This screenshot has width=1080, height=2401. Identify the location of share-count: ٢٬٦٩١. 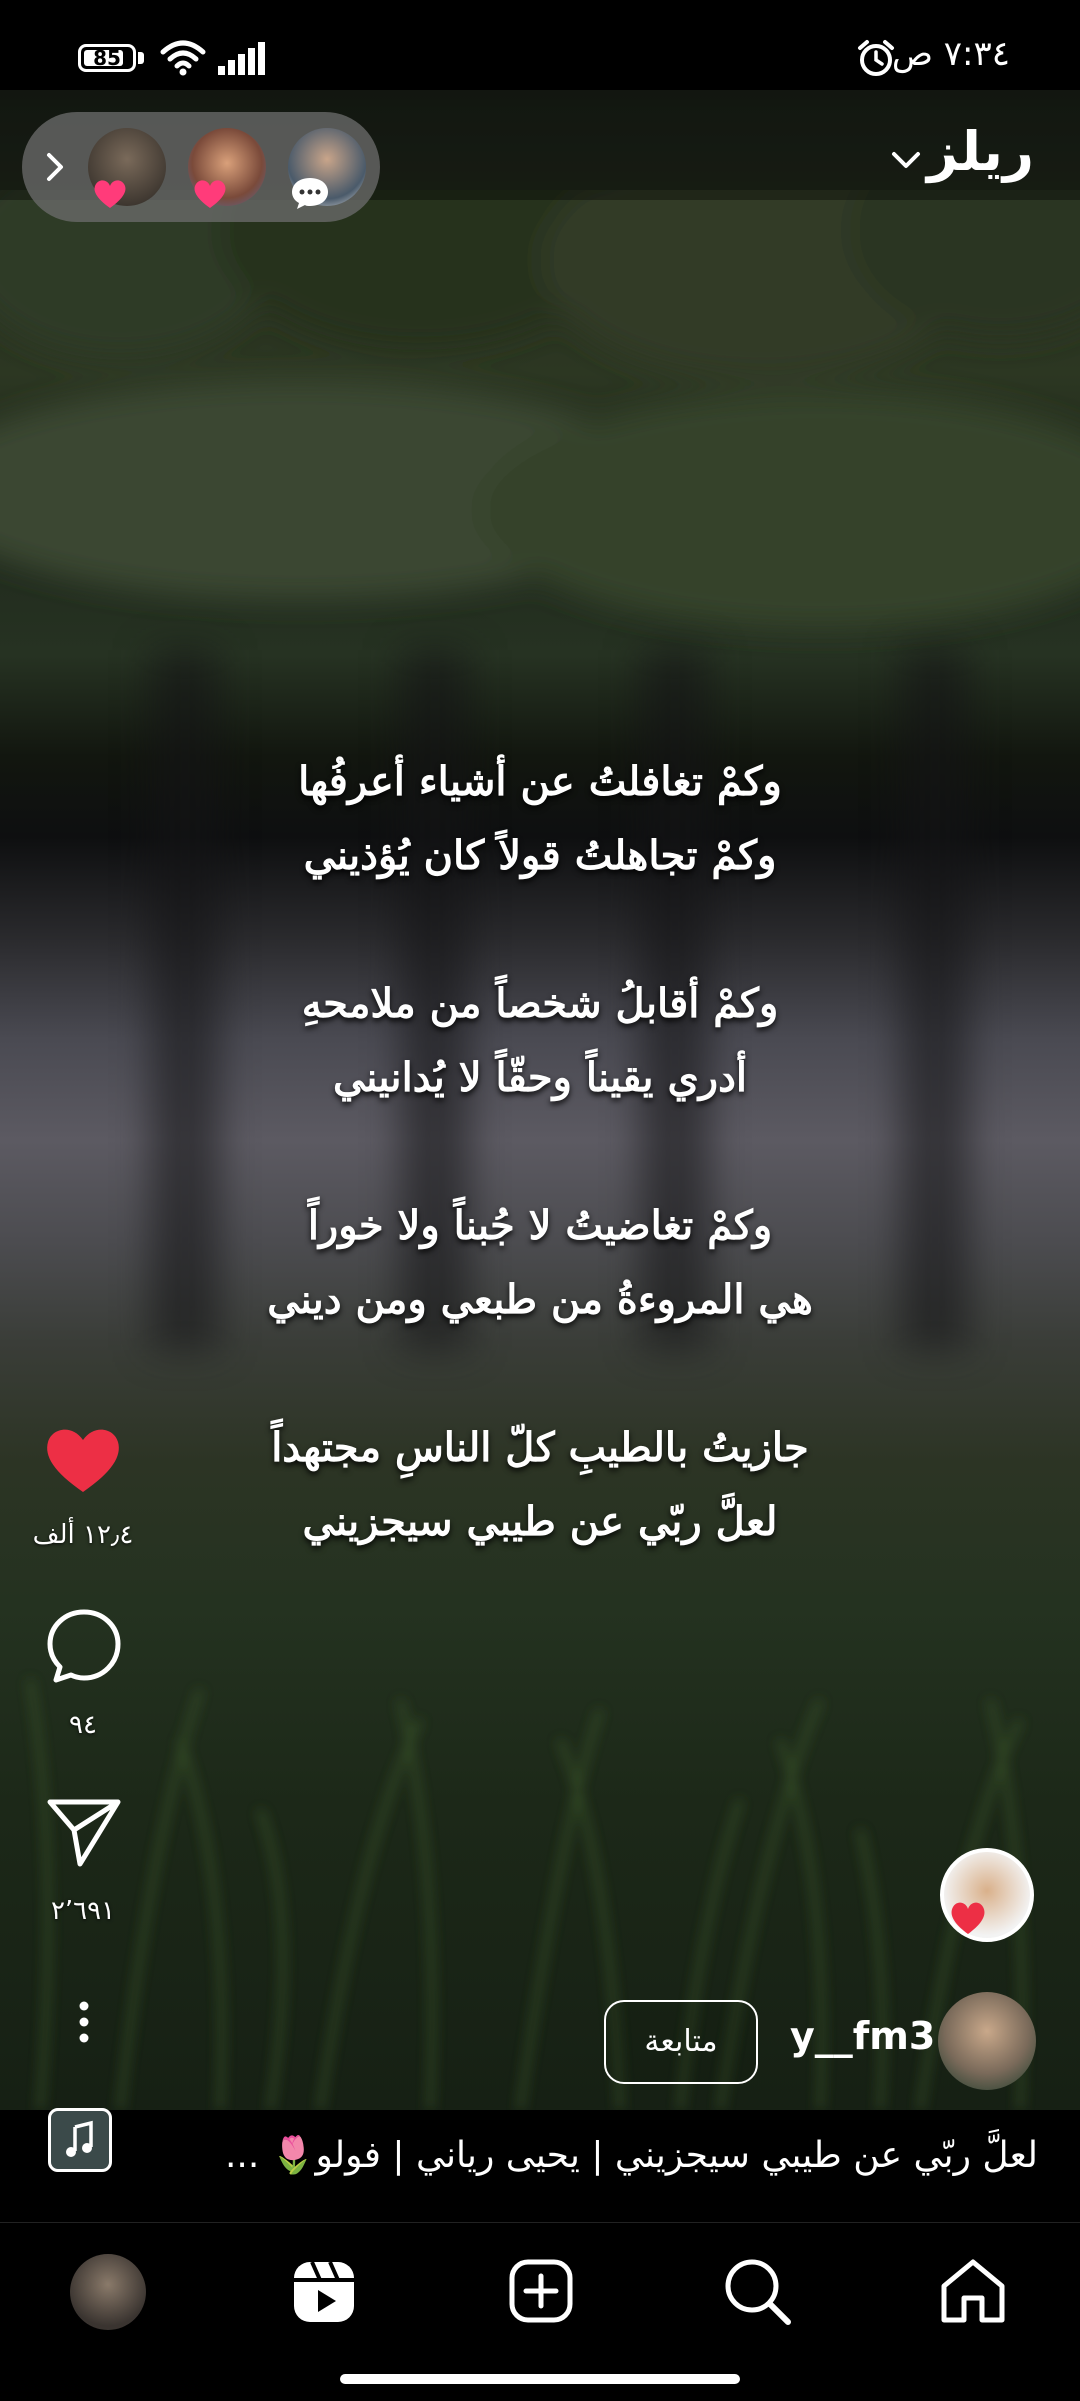
(83, 1911).